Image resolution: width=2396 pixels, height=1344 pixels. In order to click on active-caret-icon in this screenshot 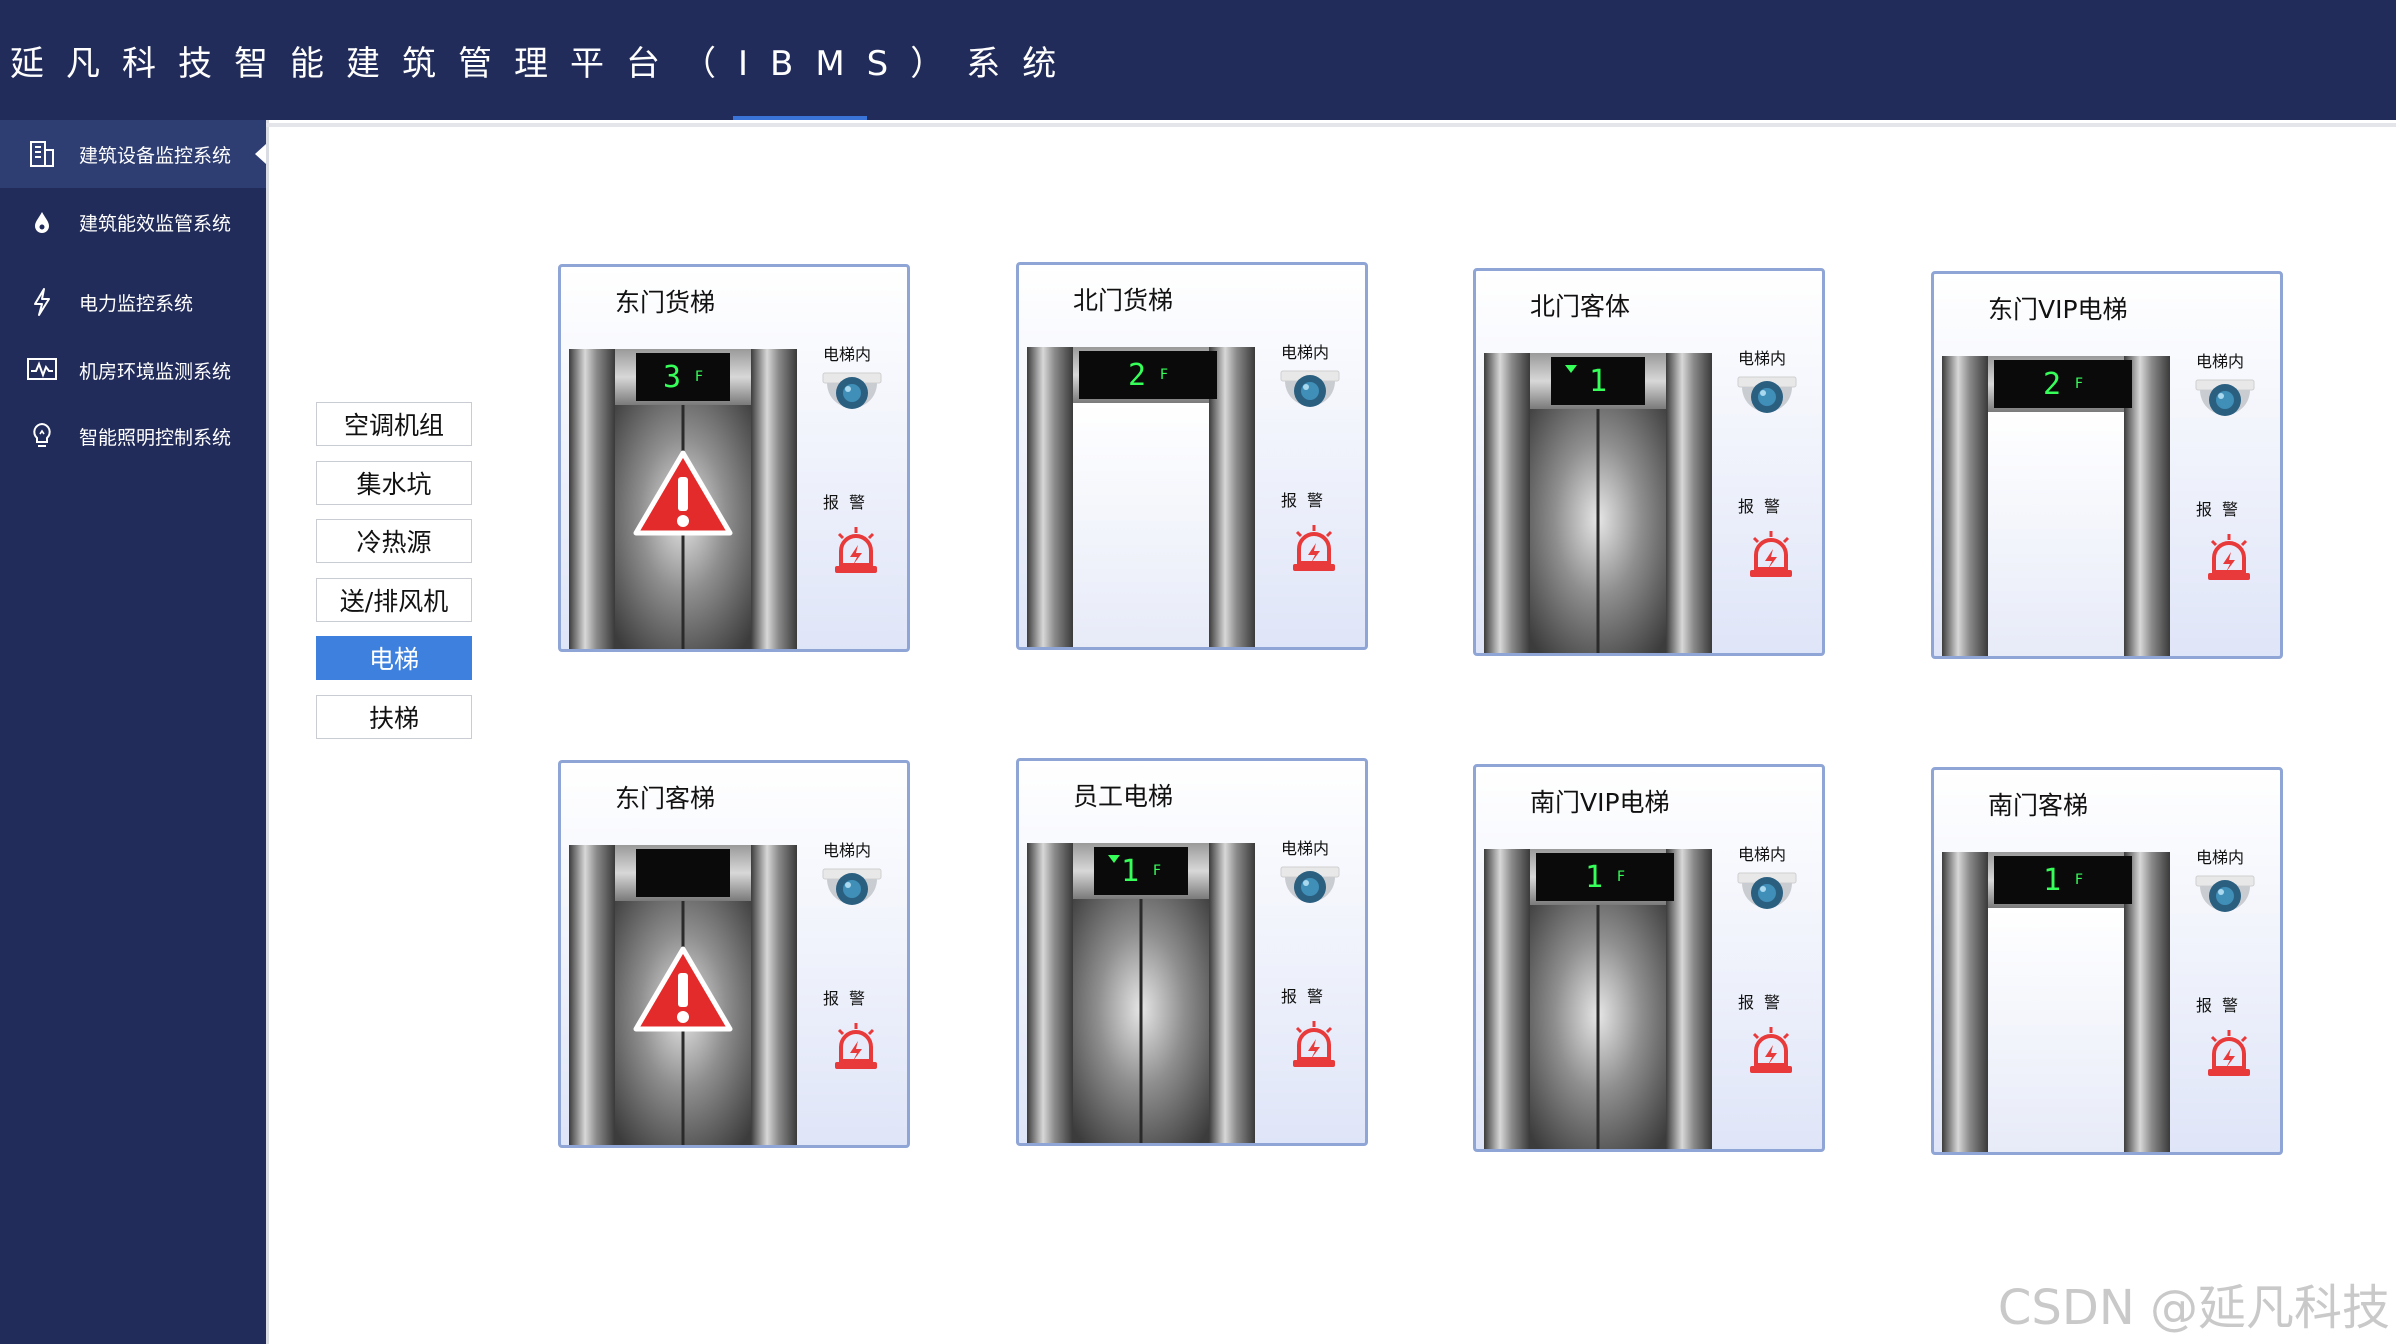, I will do `click(260, 154)`.